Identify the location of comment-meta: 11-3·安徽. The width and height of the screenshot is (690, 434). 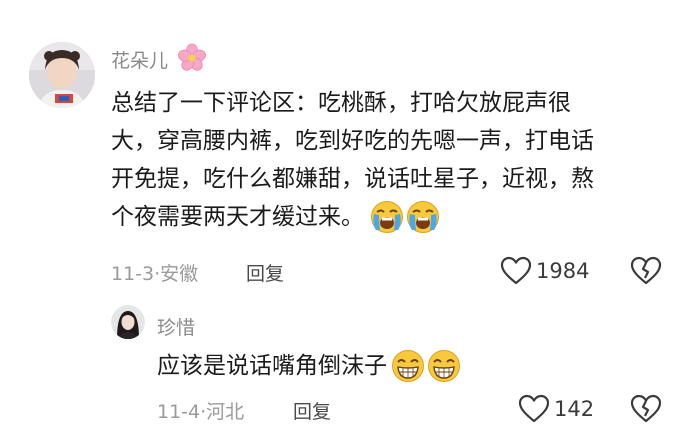
(155, 274).